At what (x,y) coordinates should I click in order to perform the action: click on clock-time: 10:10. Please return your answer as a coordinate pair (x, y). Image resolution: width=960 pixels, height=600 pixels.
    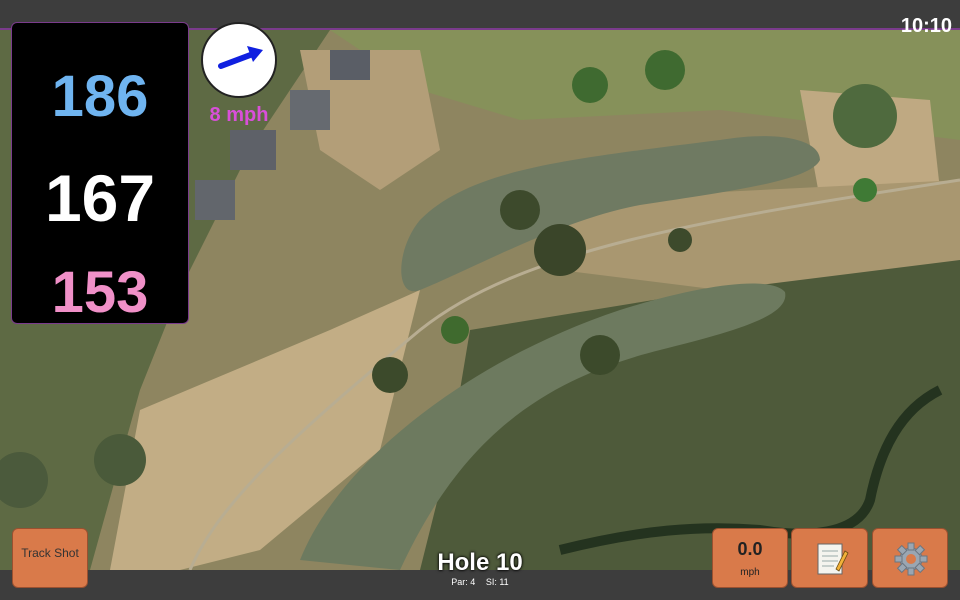
    Looking at the image, I should click on (926, 26).